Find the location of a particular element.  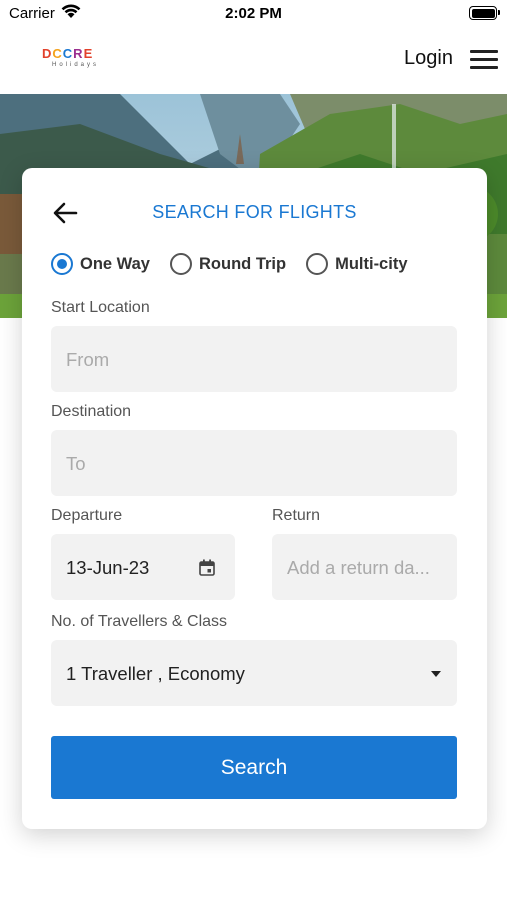

trip-type-label: Round Trip is located at coordinates (243, 263).